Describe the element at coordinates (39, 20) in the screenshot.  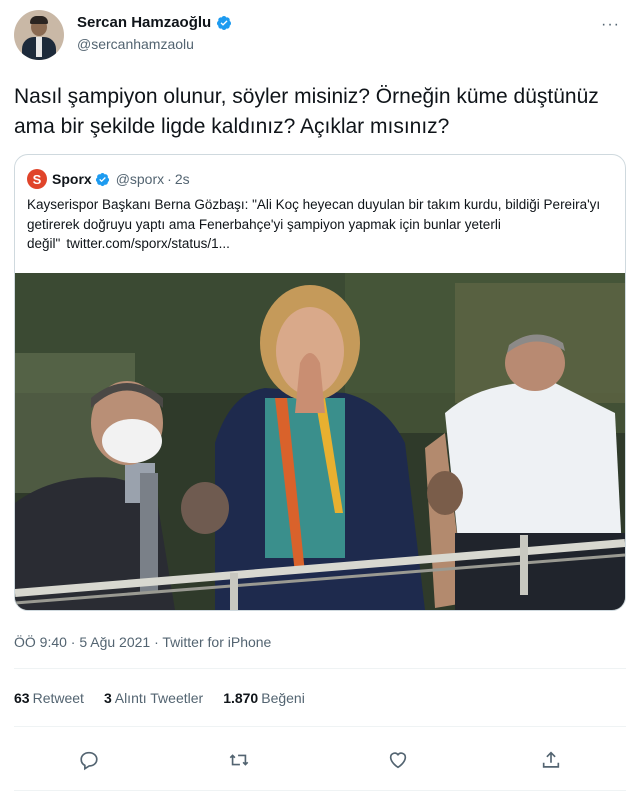
I see `avatar-hair` at that location.